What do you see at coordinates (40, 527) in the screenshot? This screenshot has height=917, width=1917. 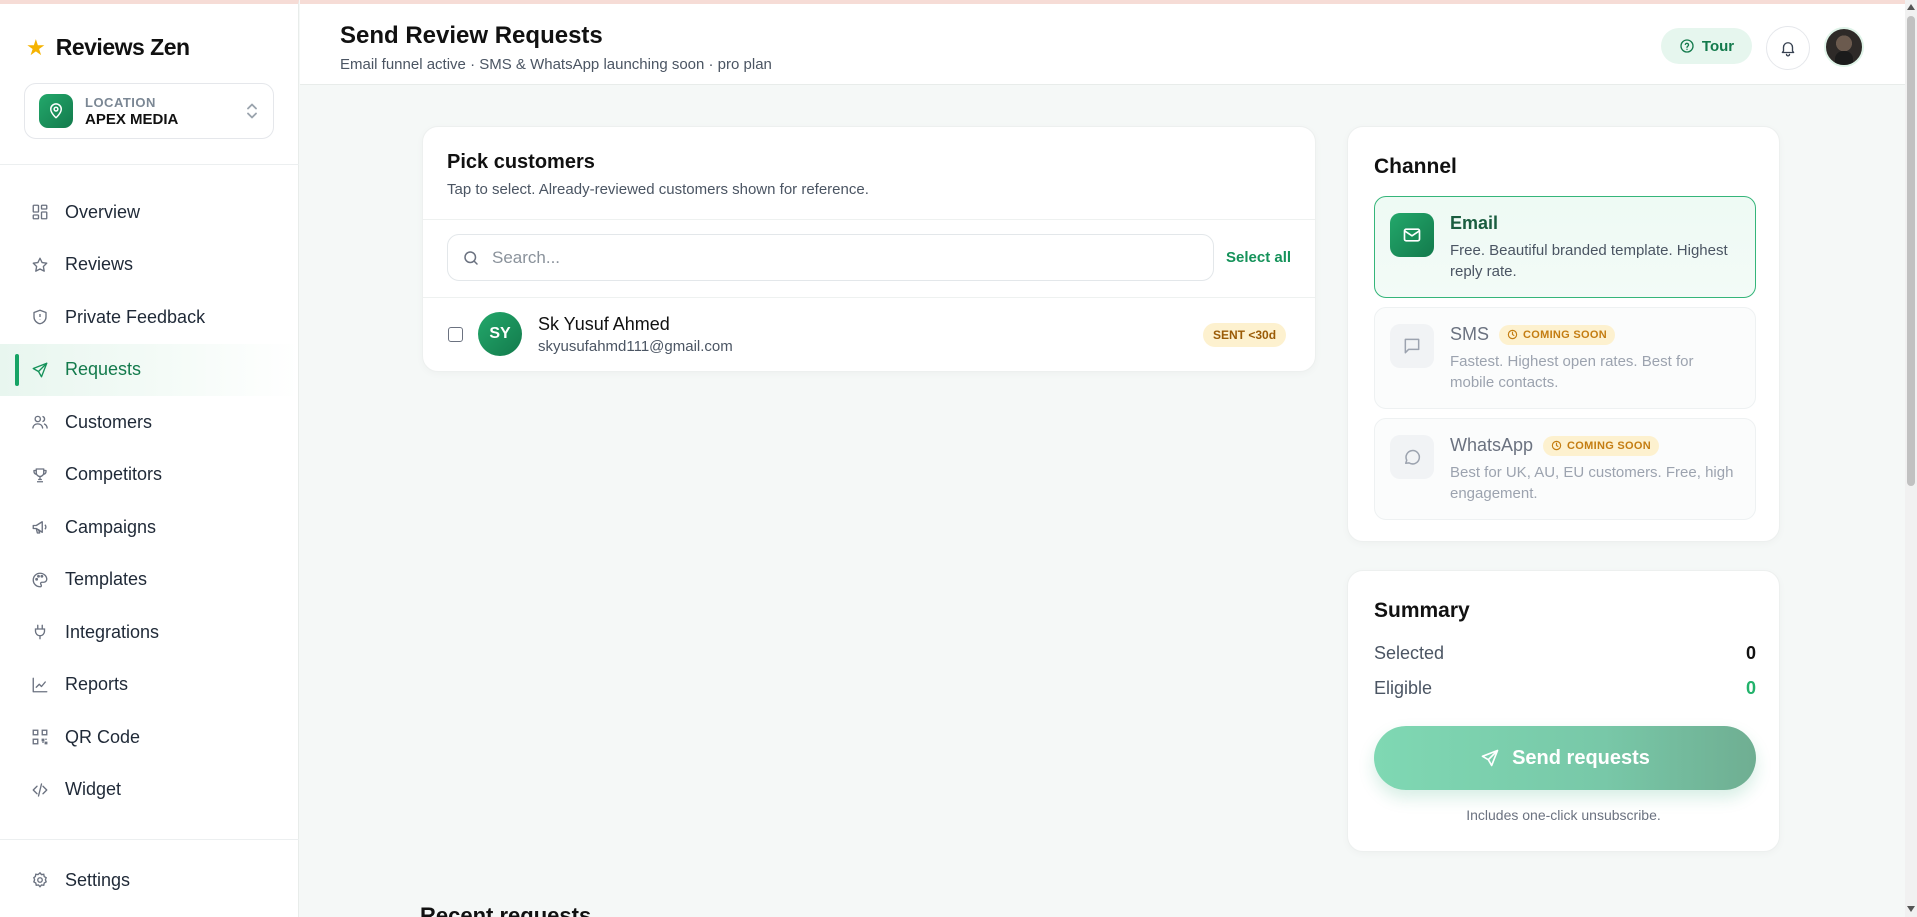 I see `megaphone-icon` at bounding box center [40, 527].